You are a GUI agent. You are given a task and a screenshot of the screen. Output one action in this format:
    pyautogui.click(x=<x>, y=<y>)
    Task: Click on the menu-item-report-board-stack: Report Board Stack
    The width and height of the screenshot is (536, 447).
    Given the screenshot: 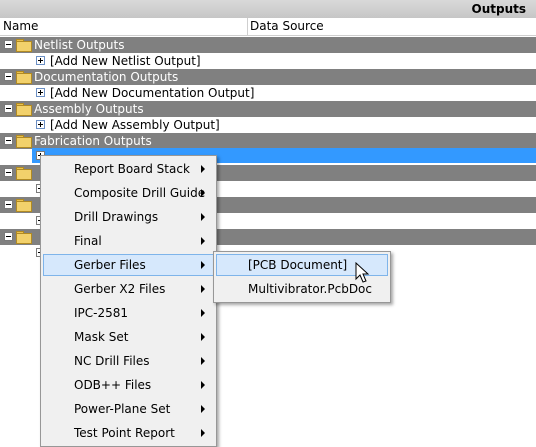 What is the action you would take?
    pyautogui.click(x=128, y=169)
    